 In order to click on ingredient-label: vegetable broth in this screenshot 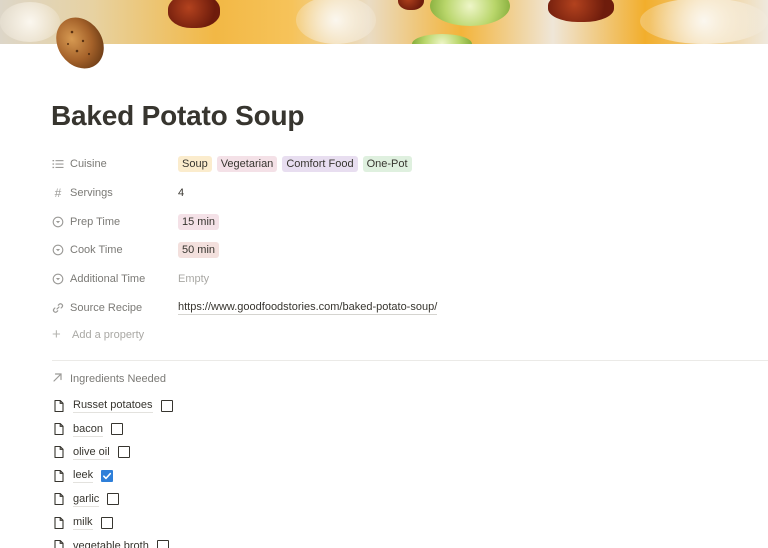, I will do `click(111, 543)`.